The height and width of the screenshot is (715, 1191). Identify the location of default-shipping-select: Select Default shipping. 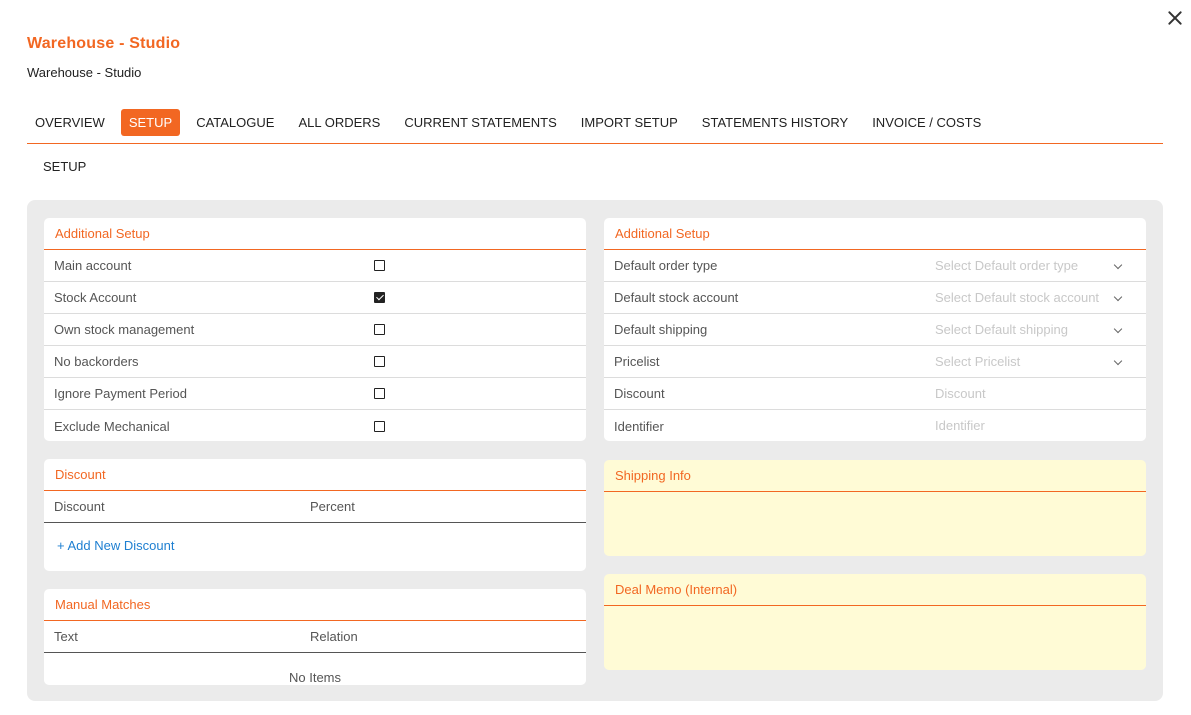
(1035, 330).